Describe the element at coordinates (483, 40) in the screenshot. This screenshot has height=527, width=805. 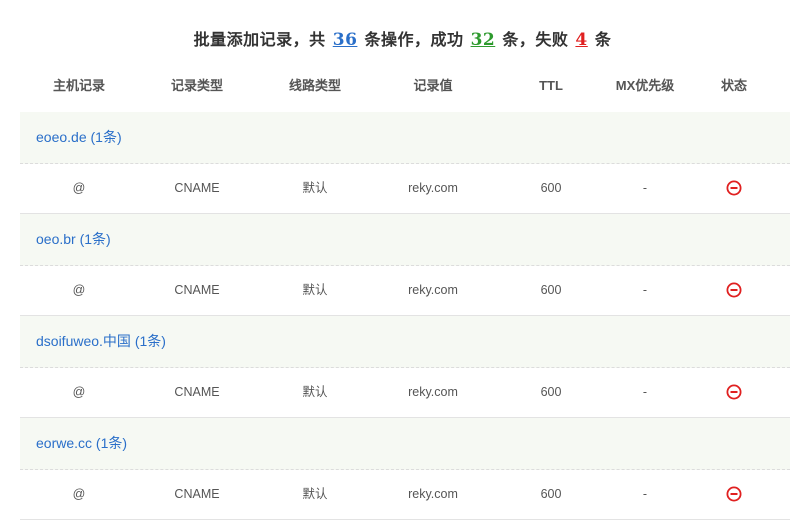
I see `success-count: 32` at that location.